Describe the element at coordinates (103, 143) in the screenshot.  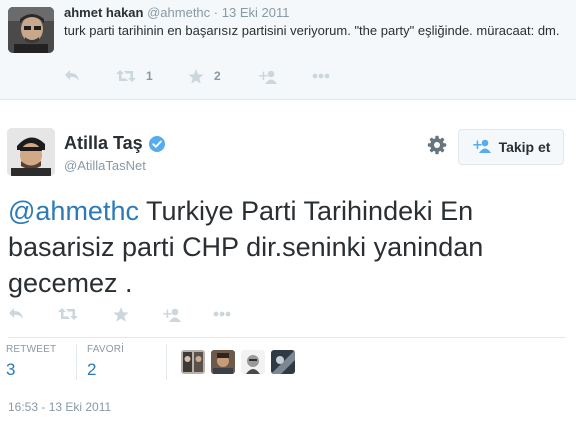
I see `author-name: Atilla Taş` at that location.